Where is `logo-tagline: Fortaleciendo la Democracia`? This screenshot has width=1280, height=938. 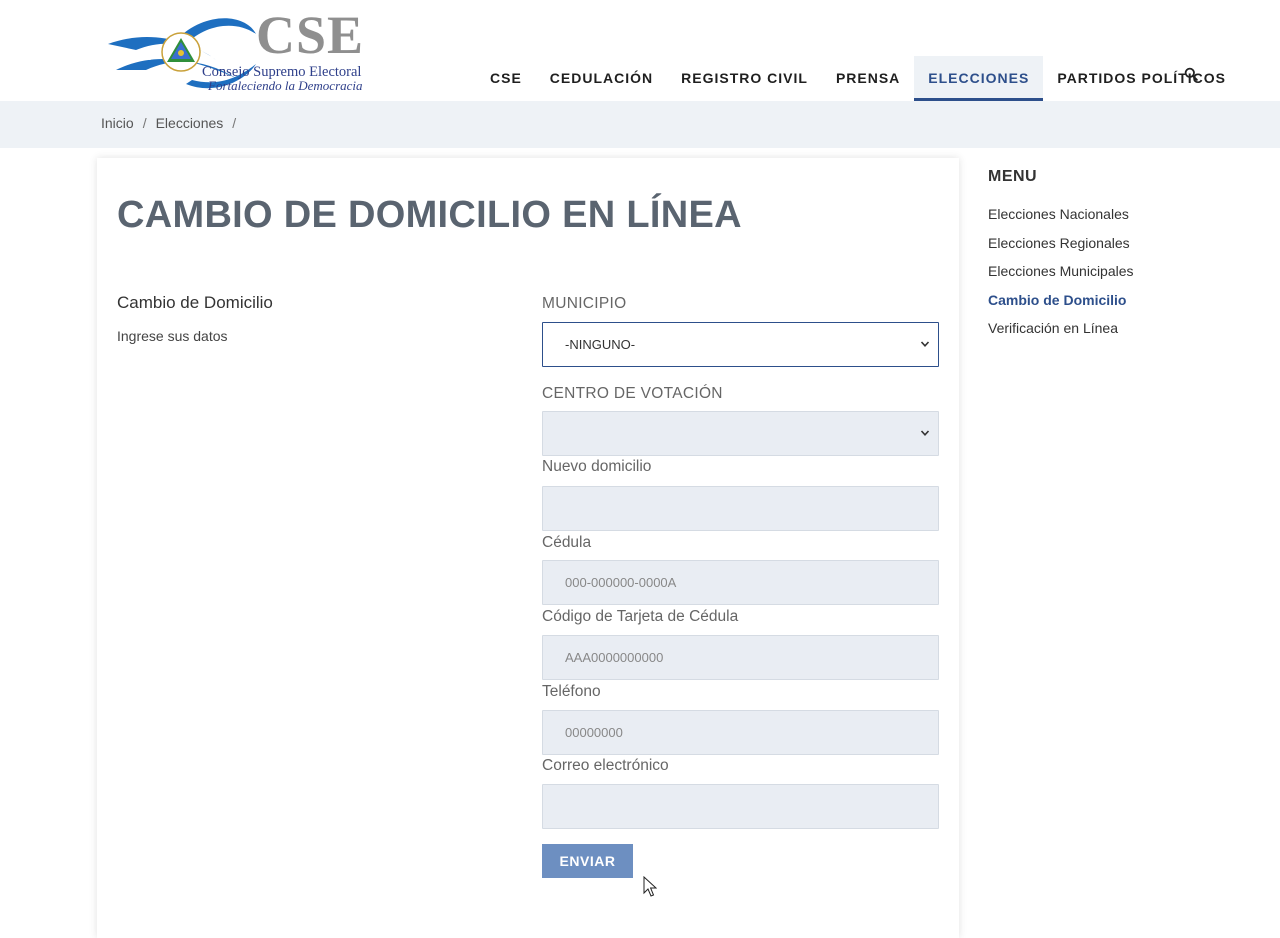
logo-tagline: Fortaleciendo la Democracia is located at coordinates (285, 85).